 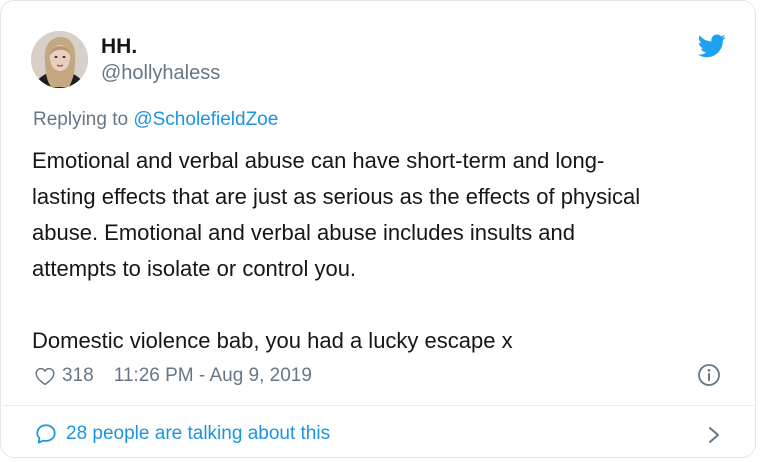 I want to click on heart-icon, so click(x=45, y=376).